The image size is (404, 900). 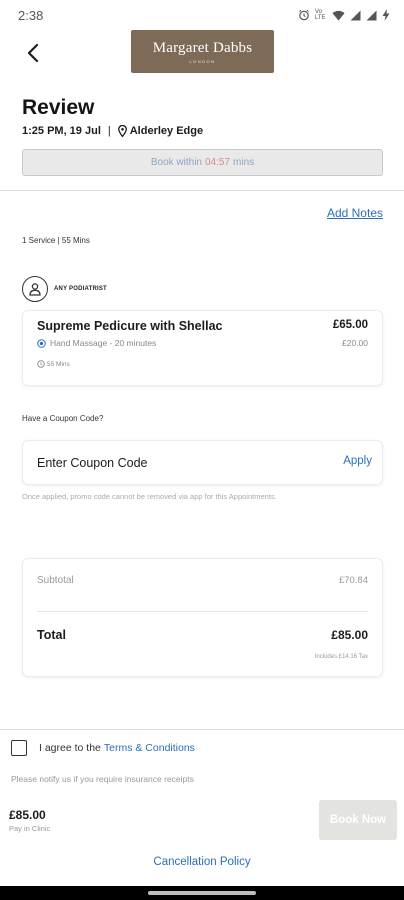 What do you see at coordinates (202, 611) in the screenshot?
I see `totals-divider` at bounding box center [202, 611].